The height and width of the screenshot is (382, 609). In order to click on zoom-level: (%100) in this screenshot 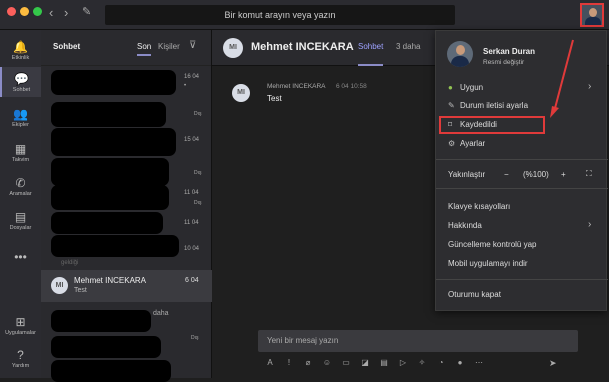, I will do `click(536, 174)`.